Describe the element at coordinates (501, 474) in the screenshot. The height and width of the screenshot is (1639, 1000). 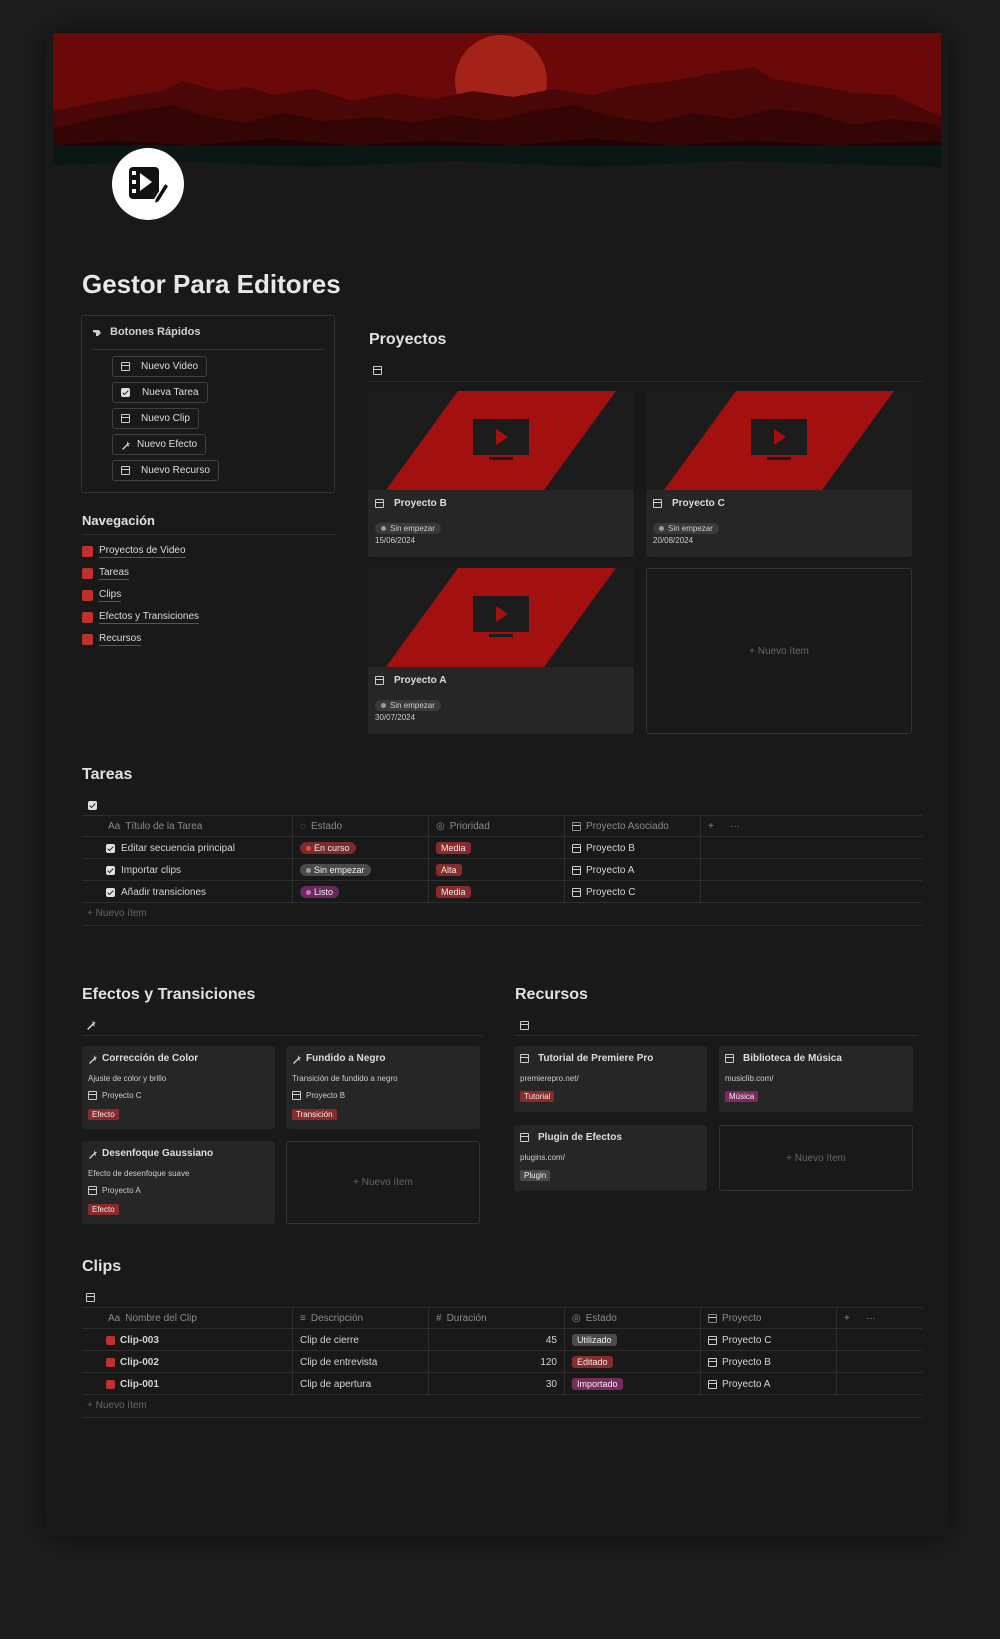
I see `project-card: Proyecto B Sin empezar 15/06/2024` at that location.